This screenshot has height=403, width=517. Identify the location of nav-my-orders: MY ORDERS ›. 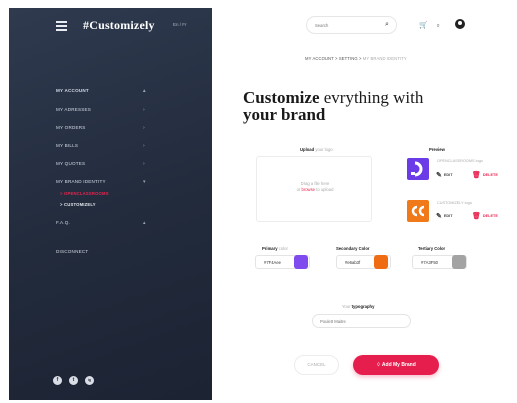
(106, 128).